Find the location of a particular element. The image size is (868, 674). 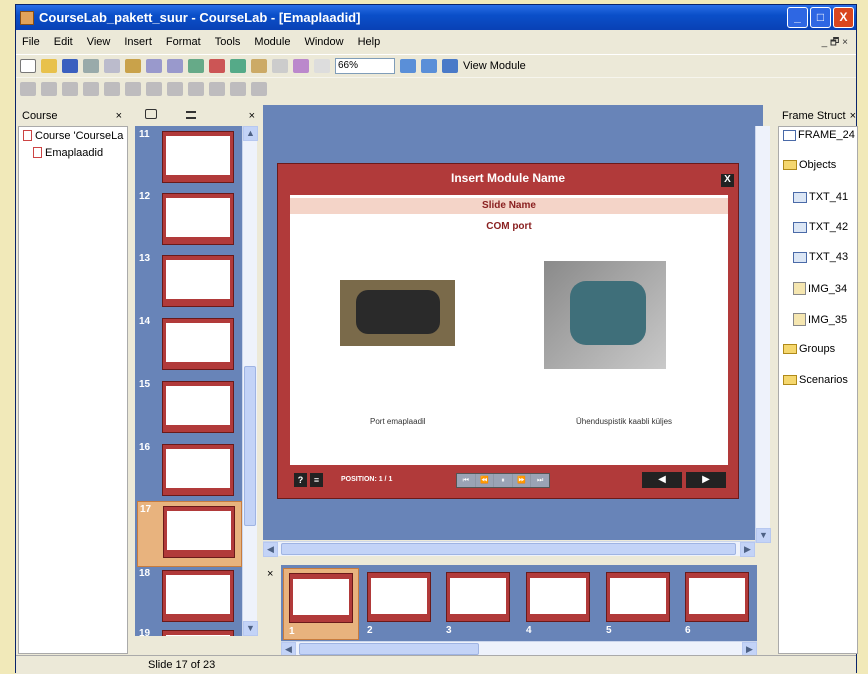

align-top-icon is located at coordinates (91, 88).